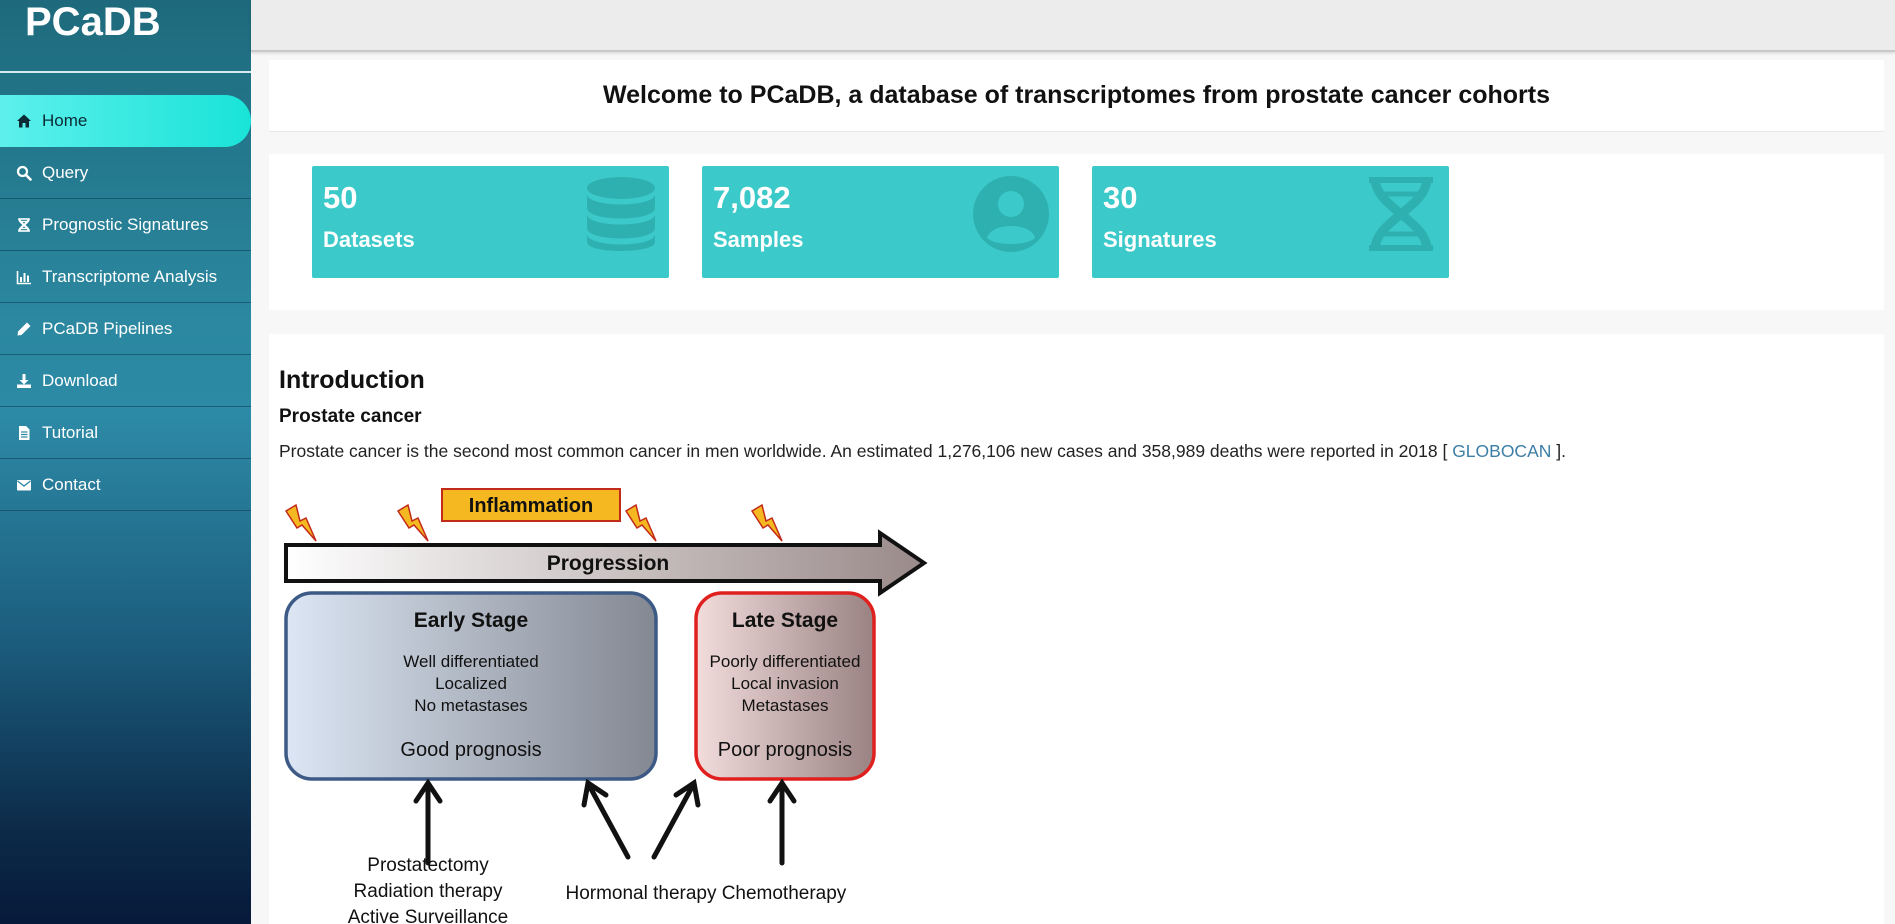  Describe the element at coordinates (1270, 222) in the screenshot. I see `stat-card-signatures: 30 Signatures` at that location.